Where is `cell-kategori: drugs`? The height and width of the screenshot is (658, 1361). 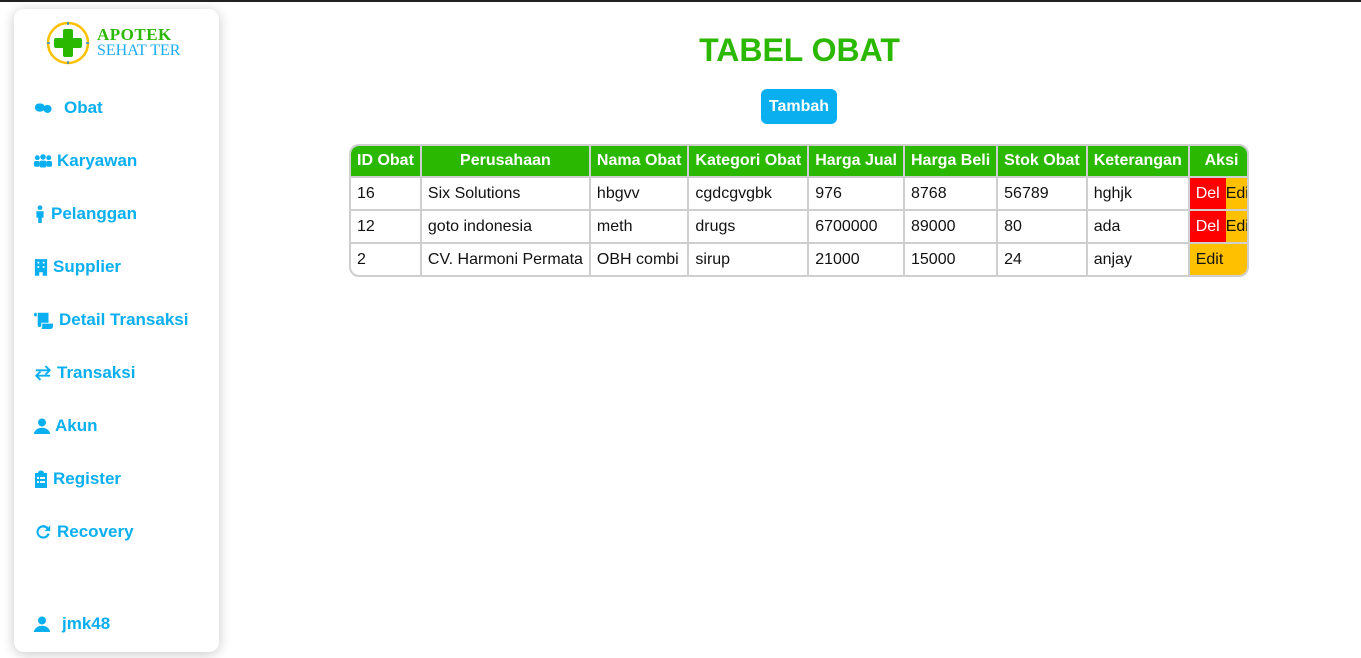 cell-kategori: drugs is located at coordinates (749, 226).